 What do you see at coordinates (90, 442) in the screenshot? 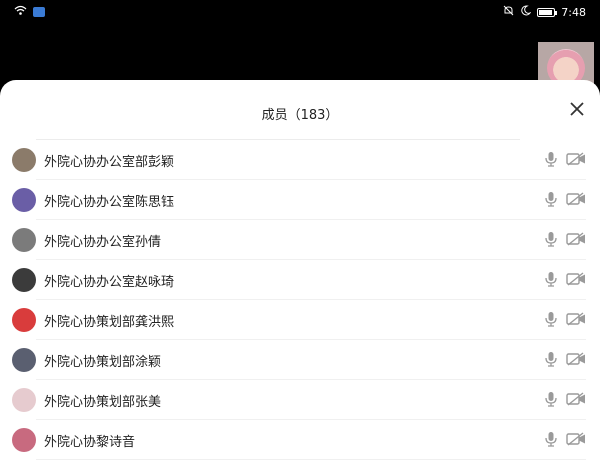
I see `member-name: 外院心协黎诗音` at bounding box center [90, 442].